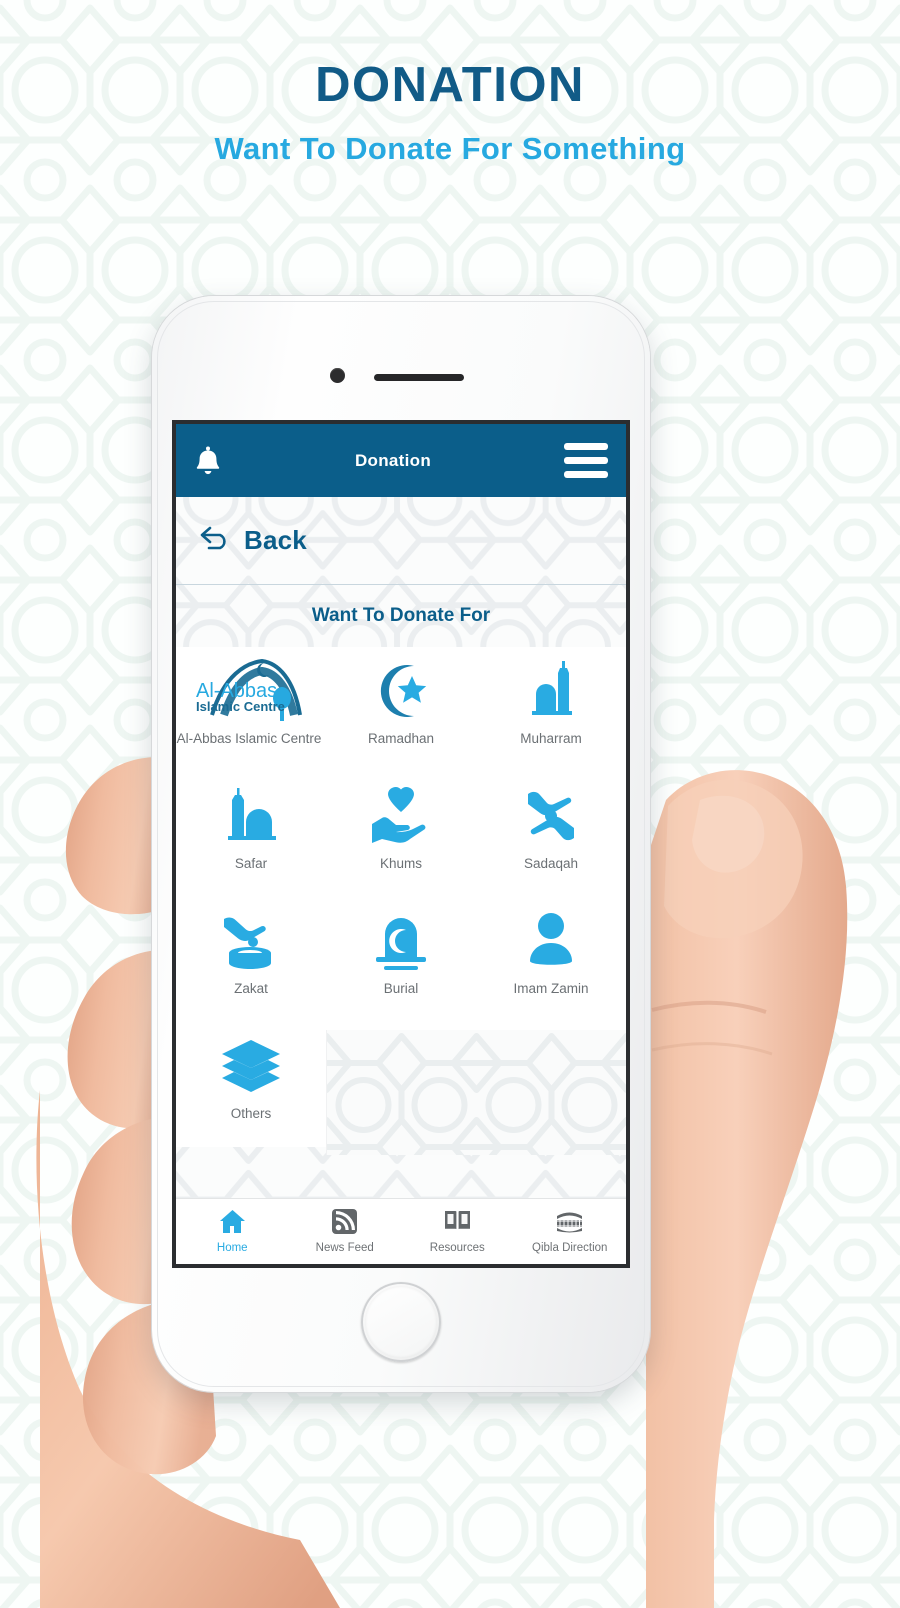 Image resolution: width=900 pixels, height=1608 pixels. What do you see at coordinates (401, 1322) in the screenshot?
I see `phone-home-button` at bounding box center [401, 1322].